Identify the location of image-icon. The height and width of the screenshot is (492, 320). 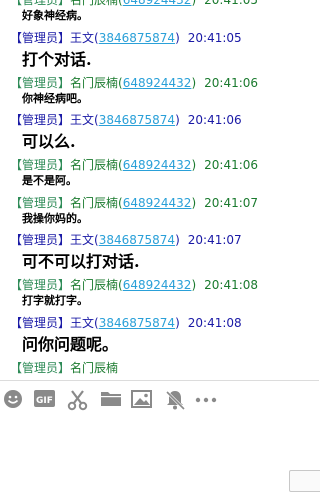
(142, 400).